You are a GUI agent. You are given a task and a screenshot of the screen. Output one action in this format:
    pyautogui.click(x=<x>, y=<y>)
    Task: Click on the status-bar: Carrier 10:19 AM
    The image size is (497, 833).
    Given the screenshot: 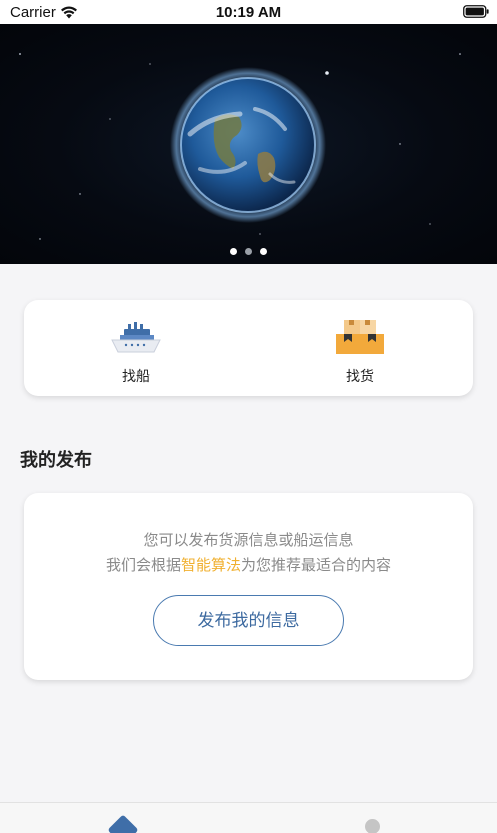 What is the action you would take?
    pyautogui.click(x=248, y=12)
    